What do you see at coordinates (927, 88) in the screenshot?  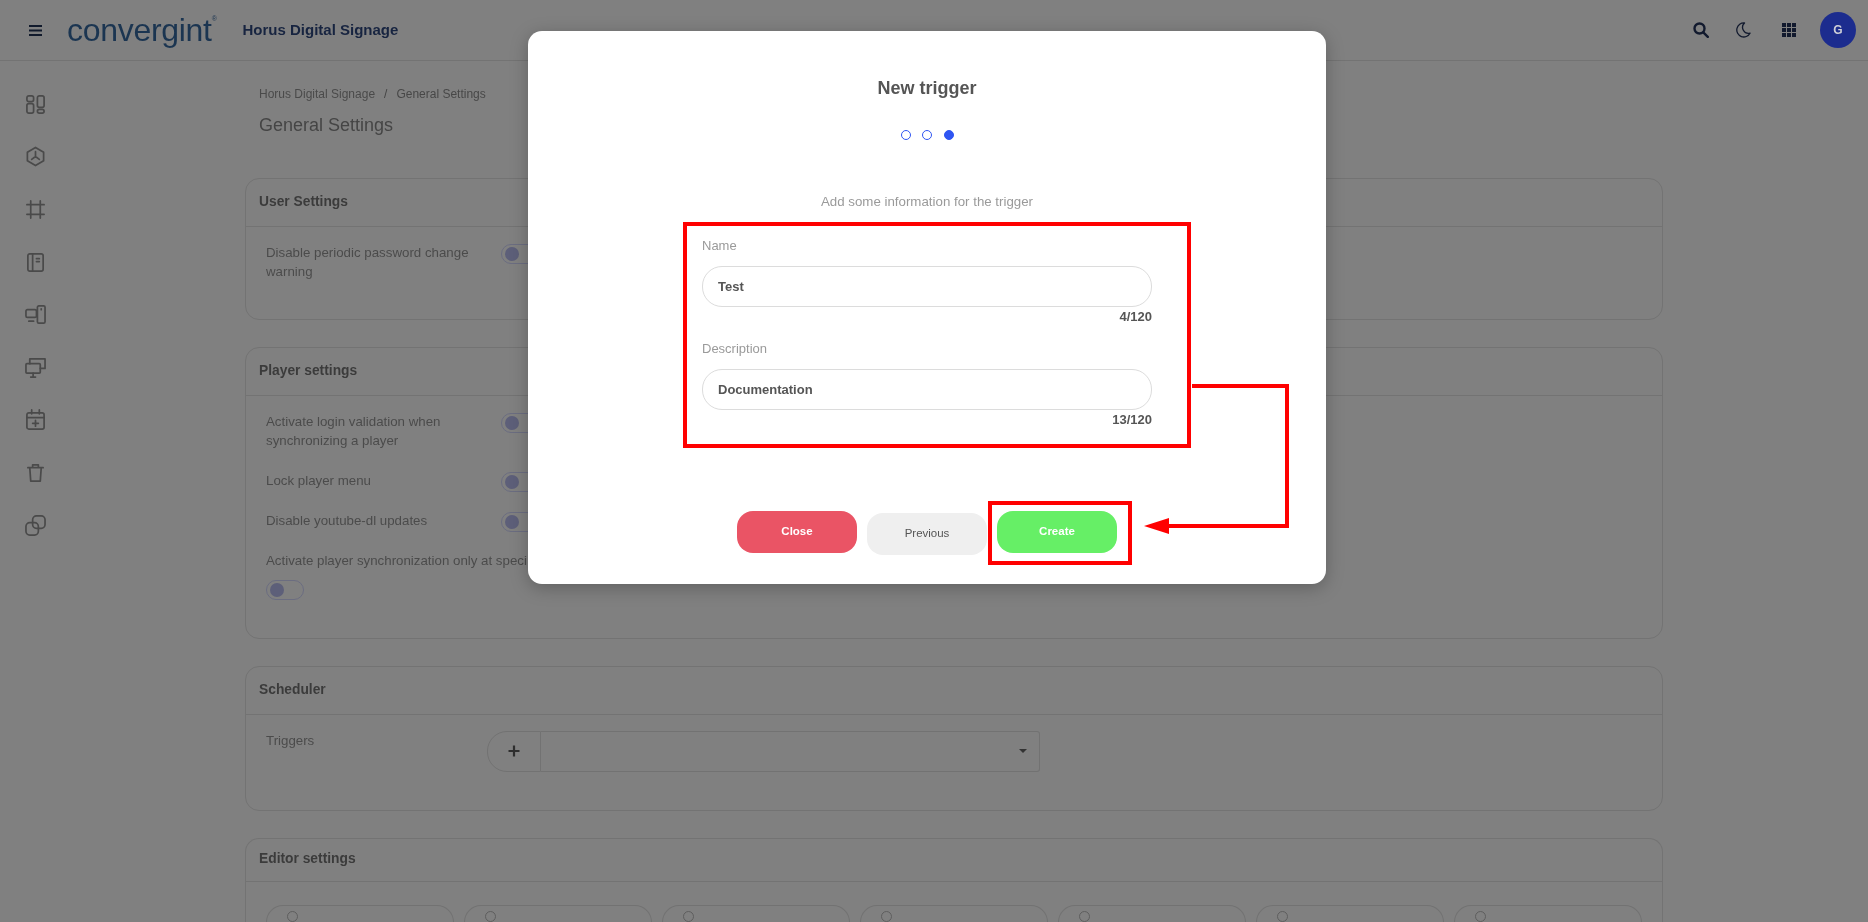 I see `dialog-title: New trigger` at bounding box center [927, 88].